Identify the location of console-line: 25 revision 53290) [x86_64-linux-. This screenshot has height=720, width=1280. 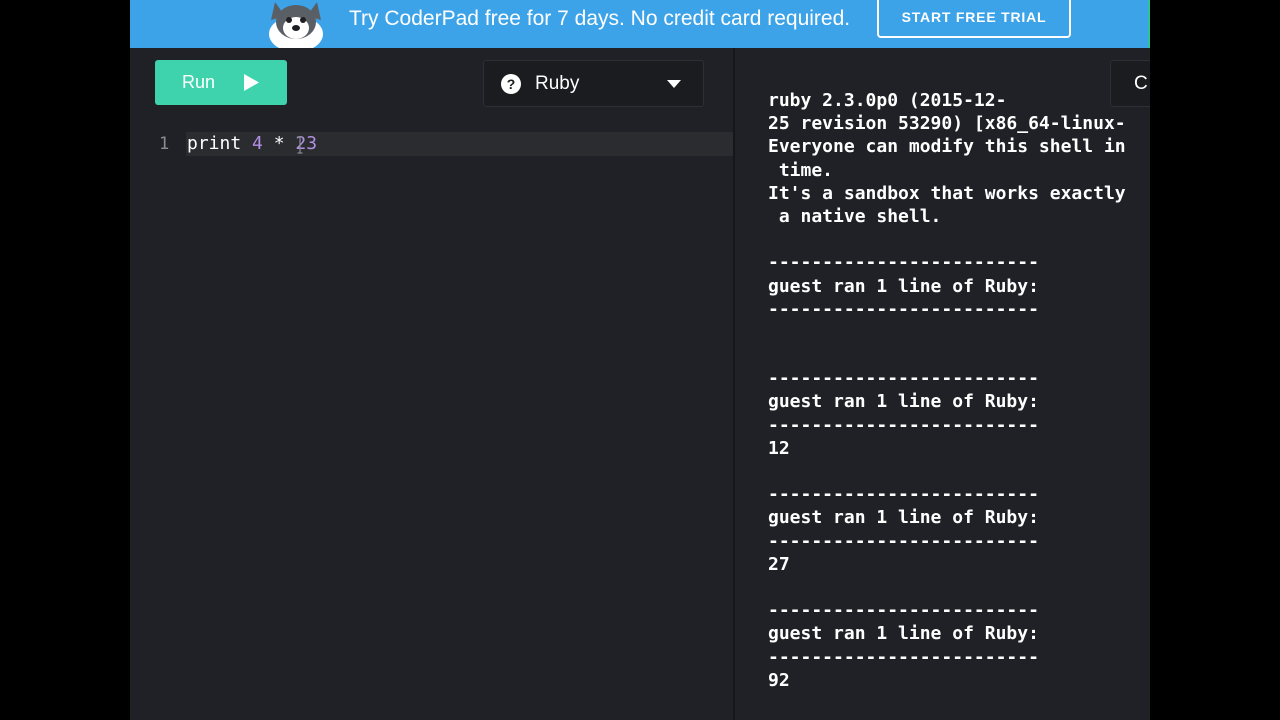
(947, 124).